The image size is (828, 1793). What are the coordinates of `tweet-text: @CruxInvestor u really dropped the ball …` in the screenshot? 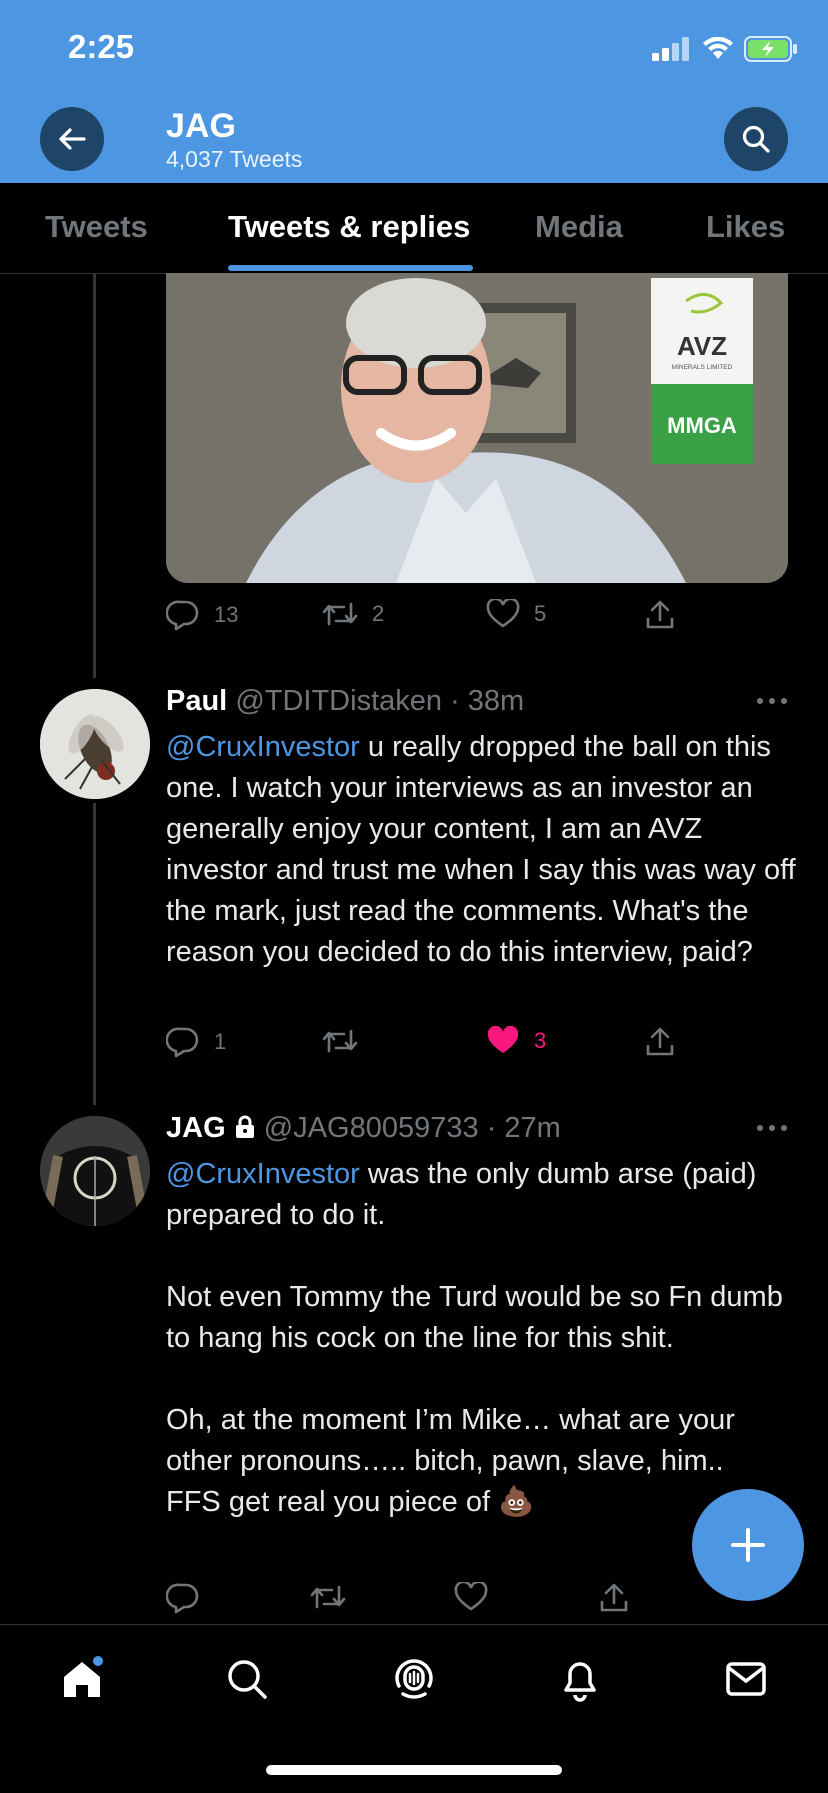 It's located at (481, 850).